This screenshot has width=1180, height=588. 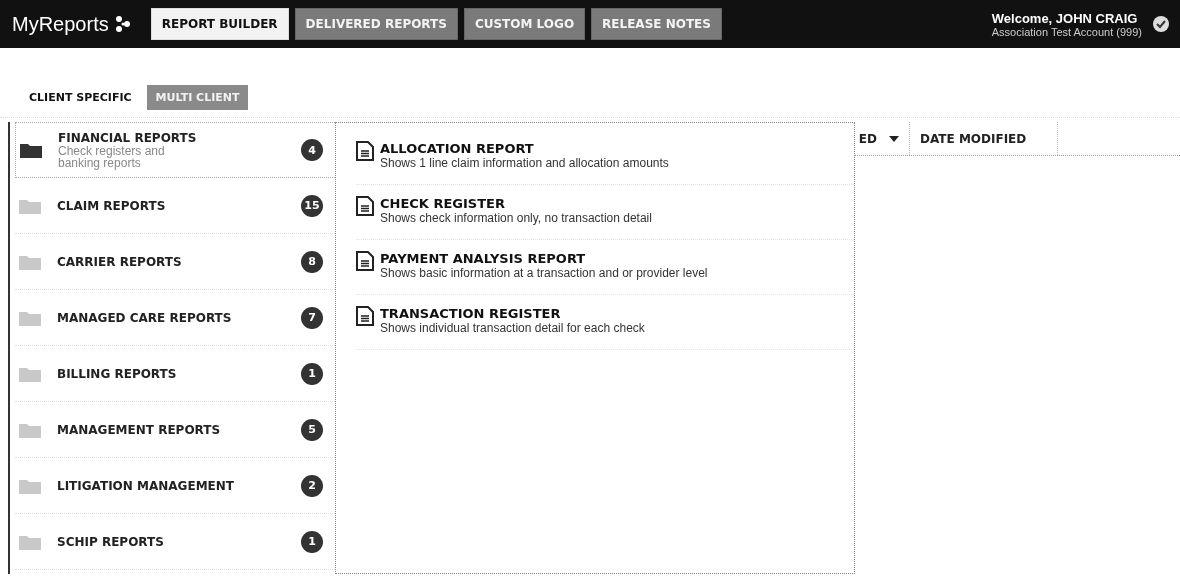 What do you see at coordinates (219, 24) in the screenshot?
I see `nav-tab: REPORT BUILDER` at bounding box center [219, 24].